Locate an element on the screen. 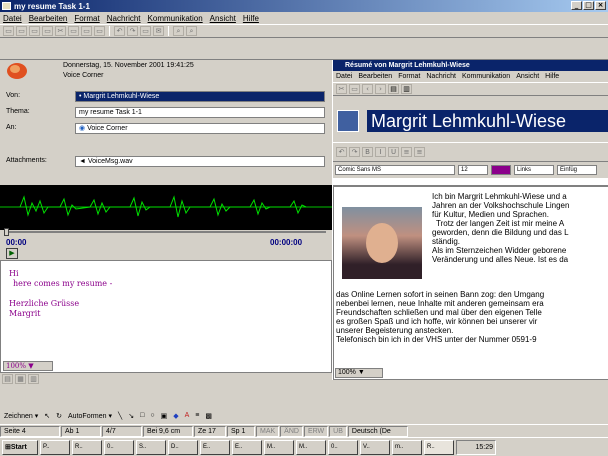 This screenshot has width=608, height=456. redo-icon: ↷ is located at coordinates (354, 152).